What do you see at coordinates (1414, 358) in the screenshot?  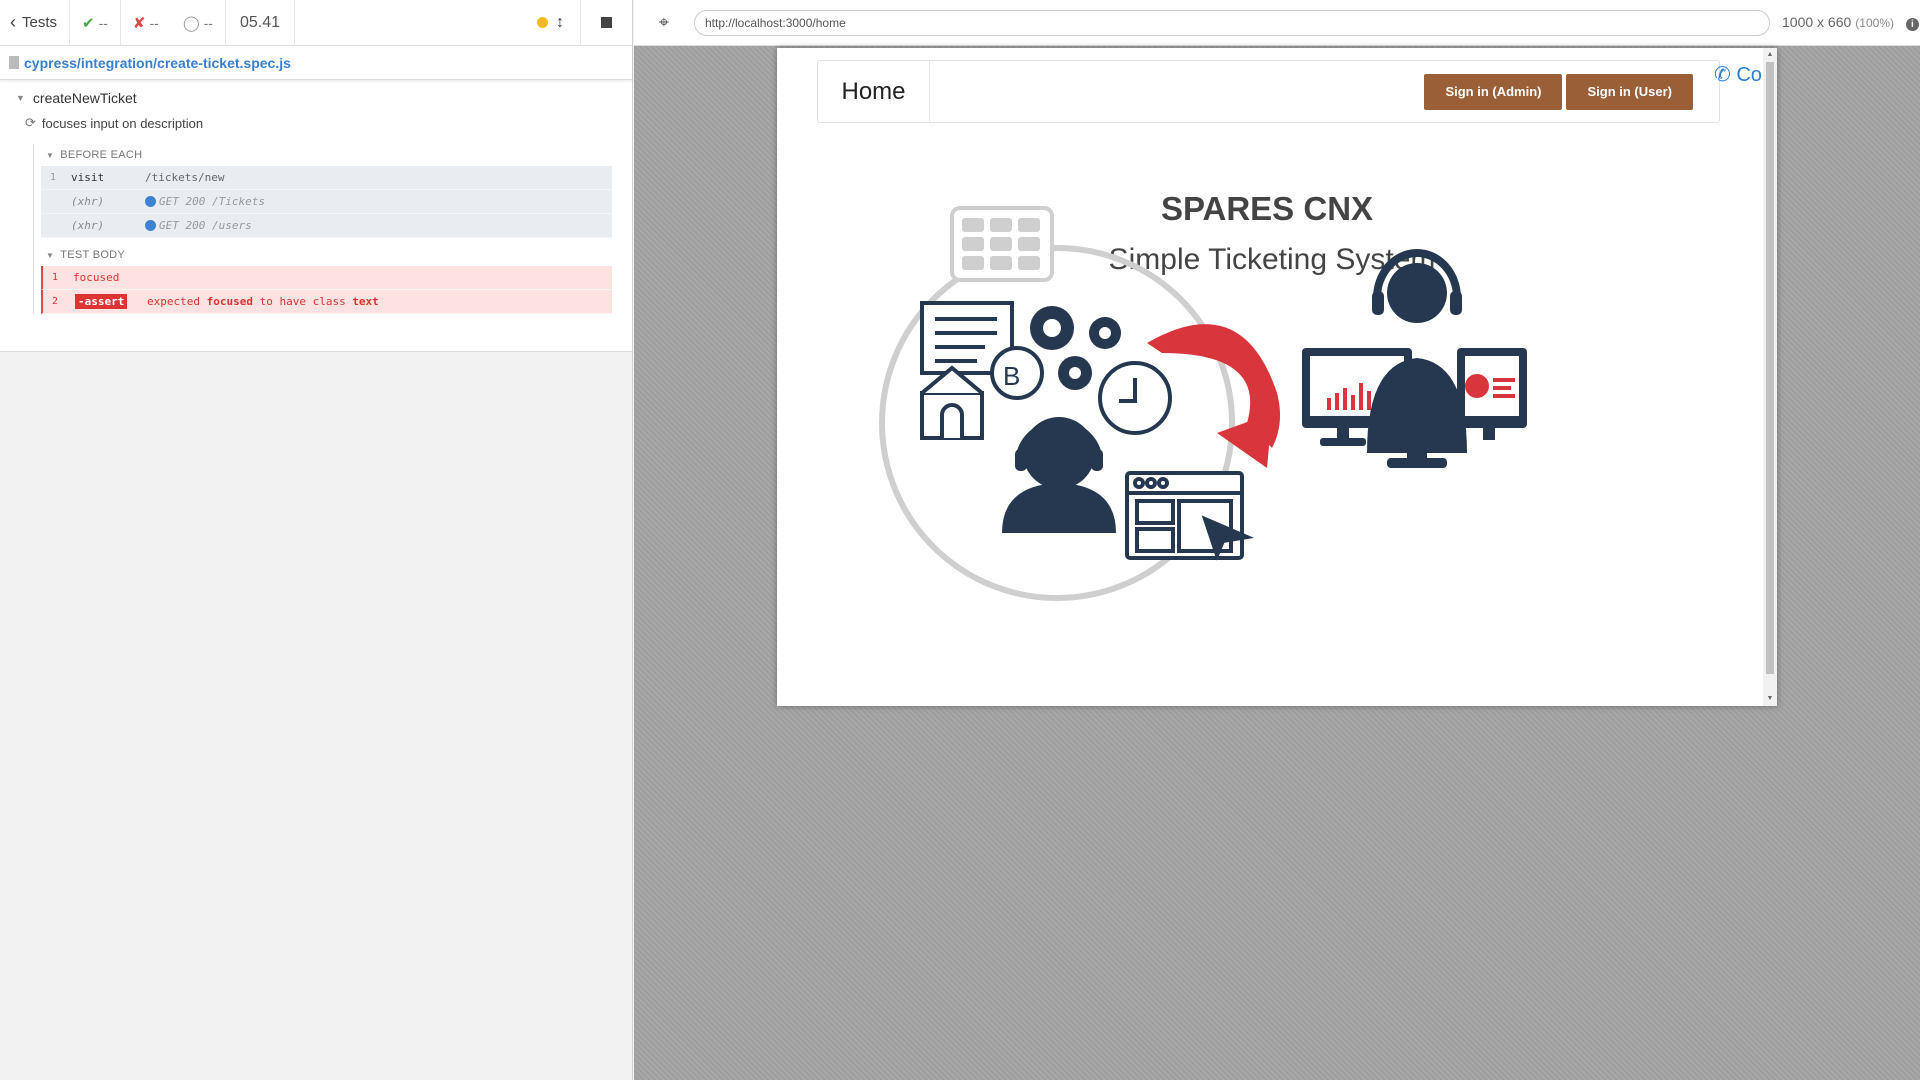 I see `support-operator-icon` at bounding box center [1414, 358].